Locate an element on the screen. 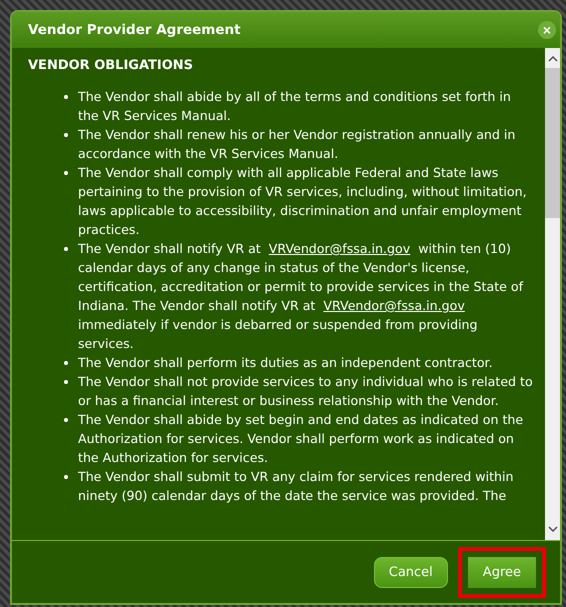  dialog-title: Vendor Provider Agreement is located at coordinates (134, 30).